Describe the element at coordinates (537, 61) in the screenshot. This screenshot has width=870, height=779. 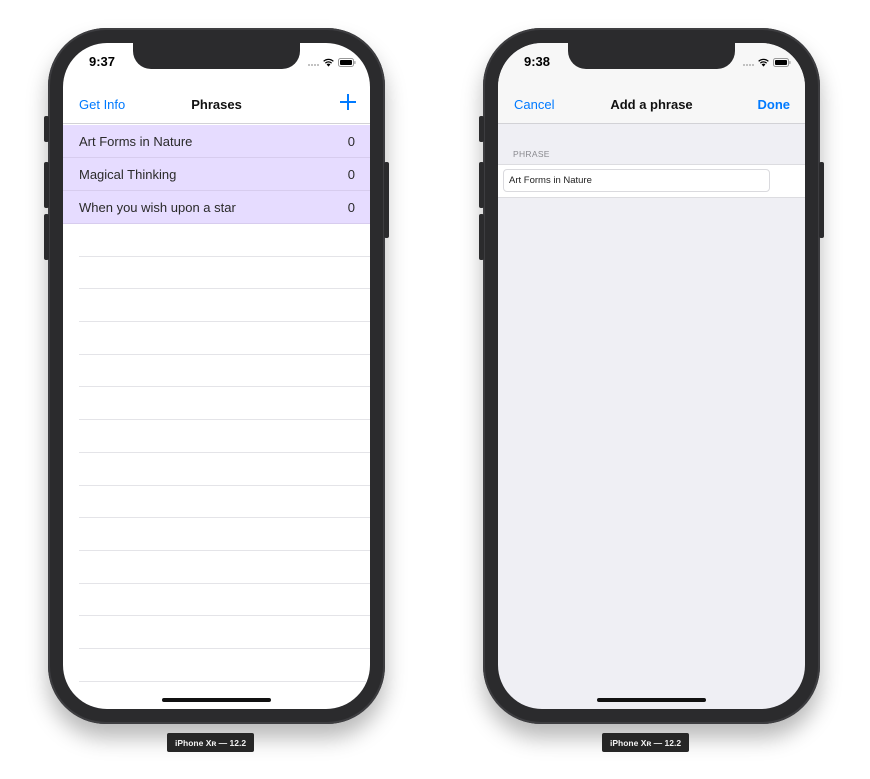
I see `status-time: 9:38` at that location.